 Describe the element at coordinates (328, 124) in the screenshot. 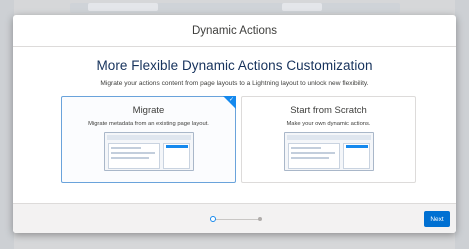

I see `option-description: Make your own dynamic actions.` at that location.